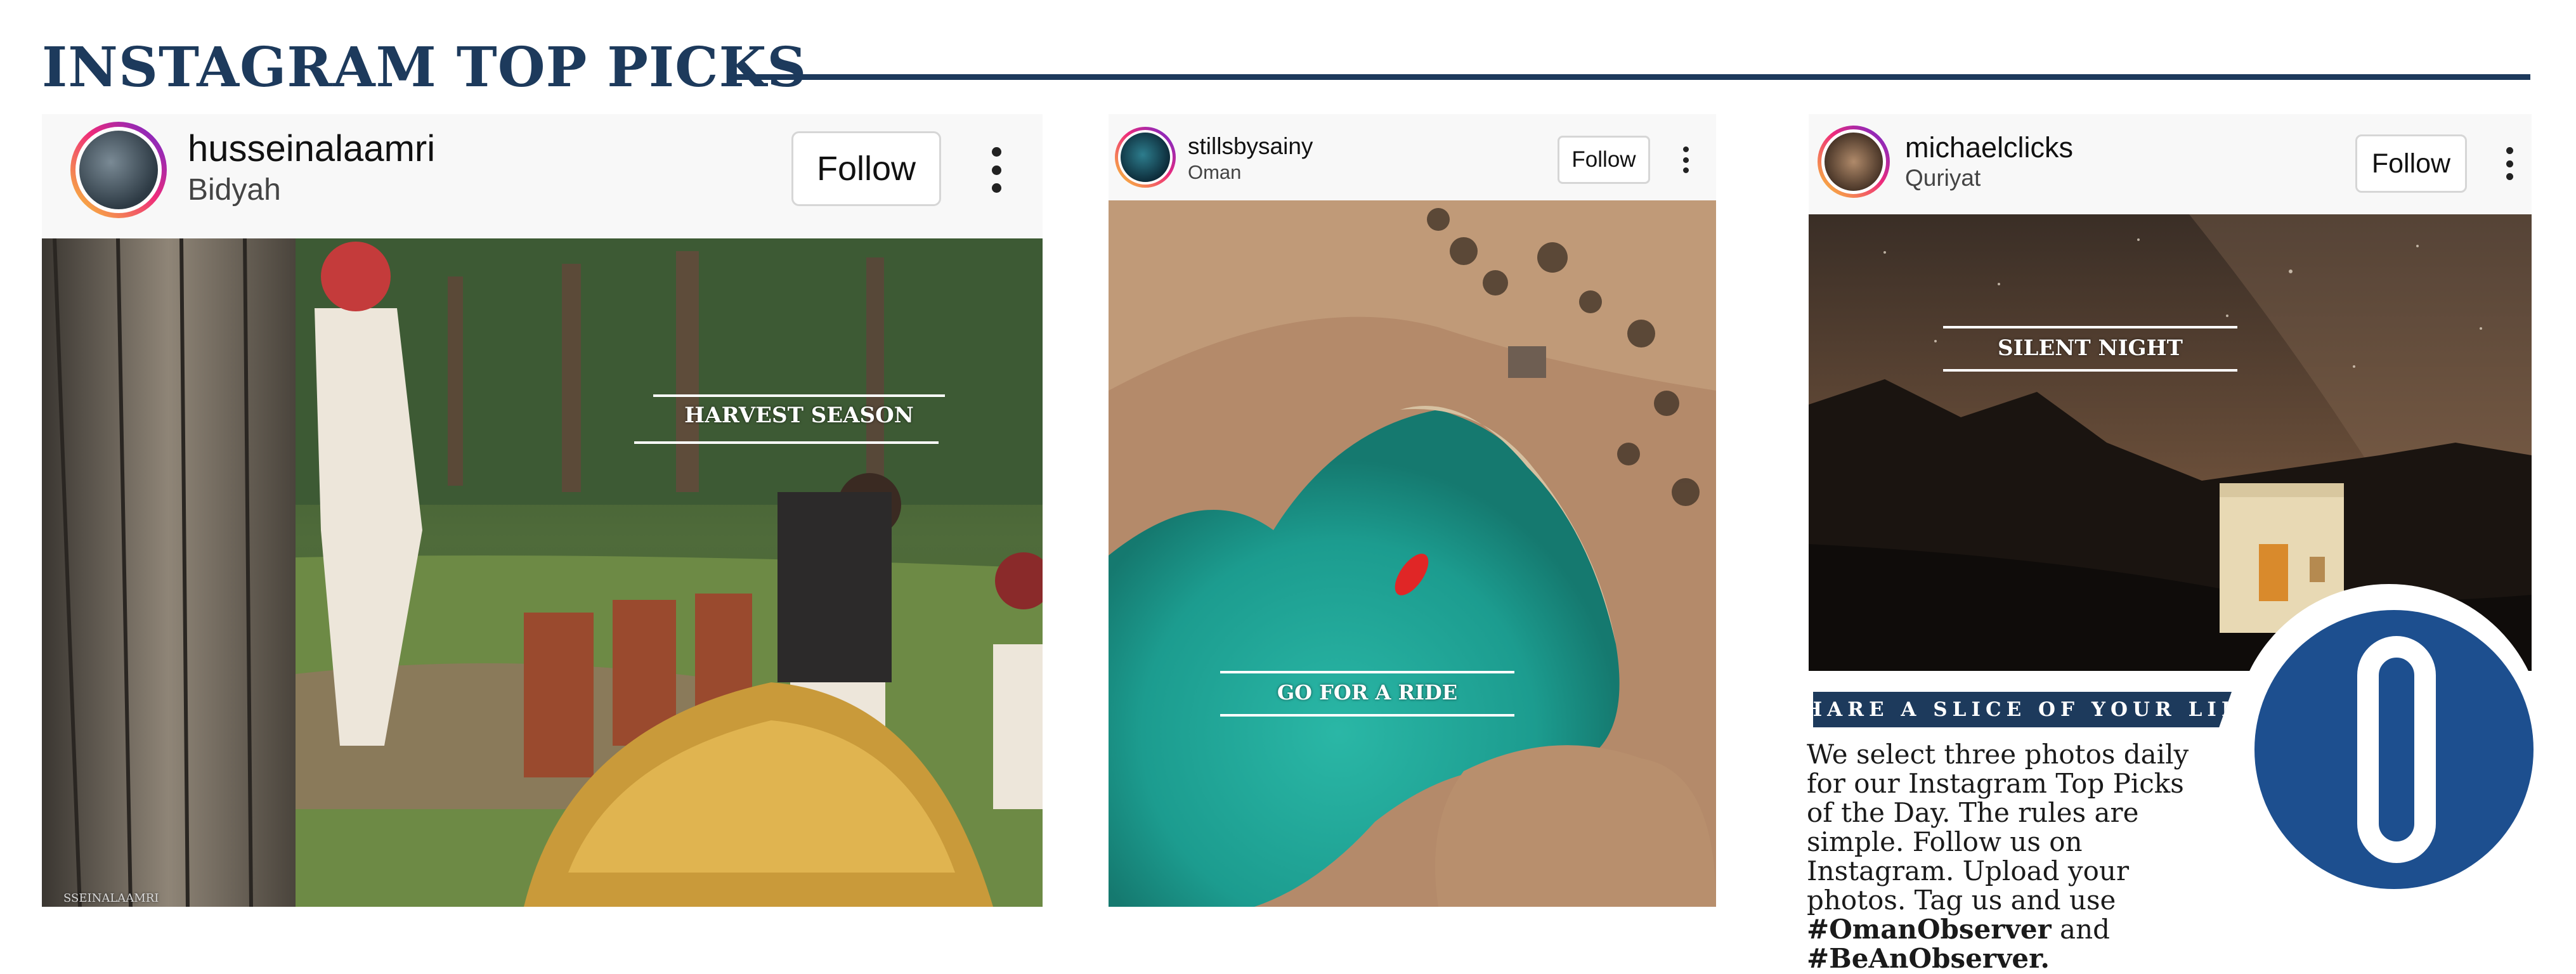 This screenshot has height=974, width=2576. What do you see at coordinates (1629, 77) in the screenshot?
I see `title-rule` at bounding box center [1629, 77].